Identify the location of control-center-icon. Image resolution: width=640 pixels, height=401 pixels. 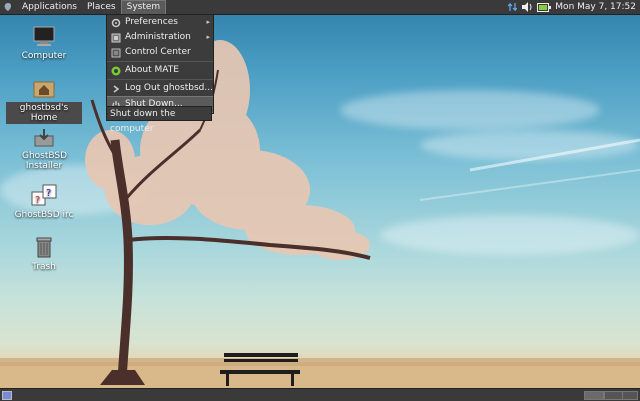
(115, 52).